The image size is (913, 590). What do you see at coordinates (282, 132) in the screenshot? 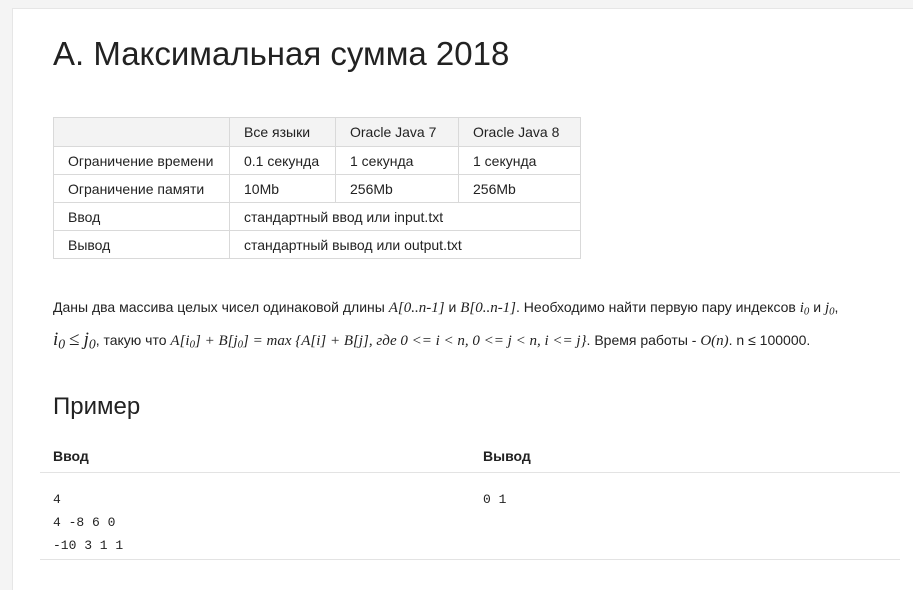
I see `limits-header-all-languages: Все языки` at bounding box center [282, 132].